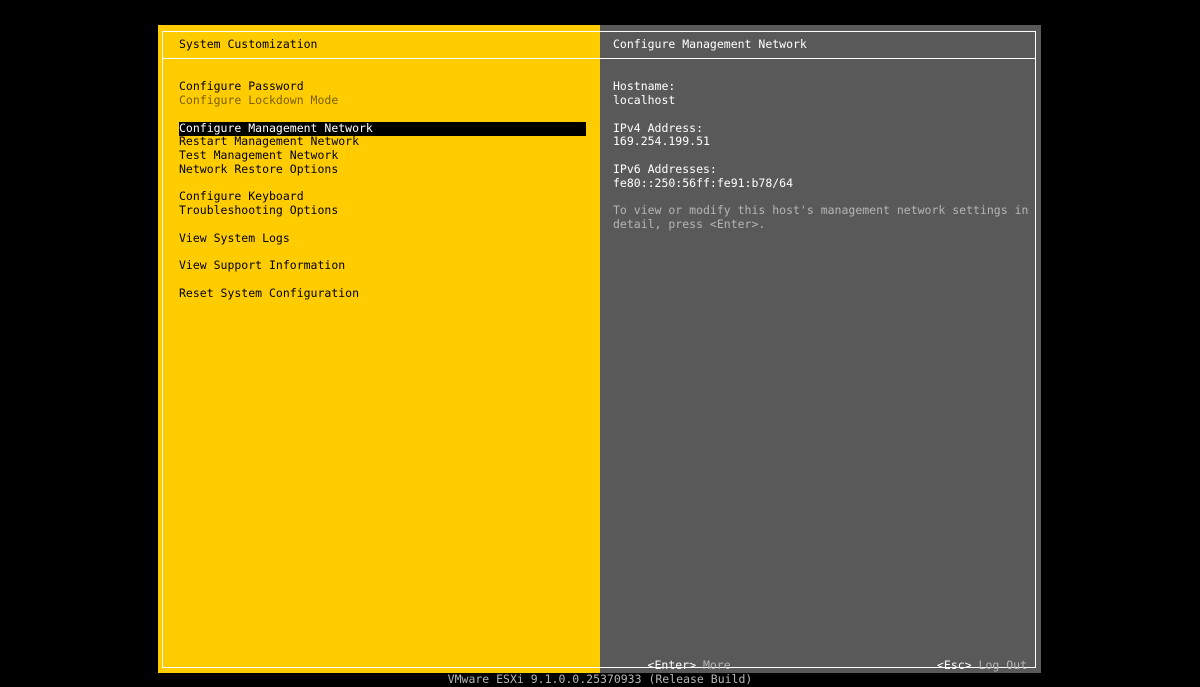 This screenshot has height=687, width=1200. I want to click on left-title-divider, so click(381, 58).